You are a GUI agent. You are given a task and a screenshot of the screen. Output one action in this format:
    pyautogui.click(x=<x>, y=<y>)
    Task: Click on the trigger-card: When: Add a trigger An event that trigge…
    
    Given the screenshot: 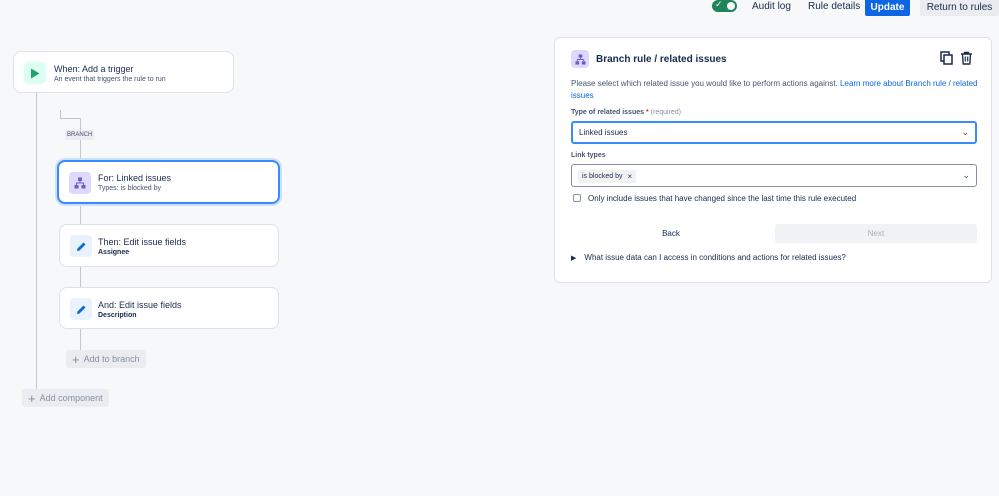 What is the action you would take?
    pyautogui.click(x=123, y=72)
    